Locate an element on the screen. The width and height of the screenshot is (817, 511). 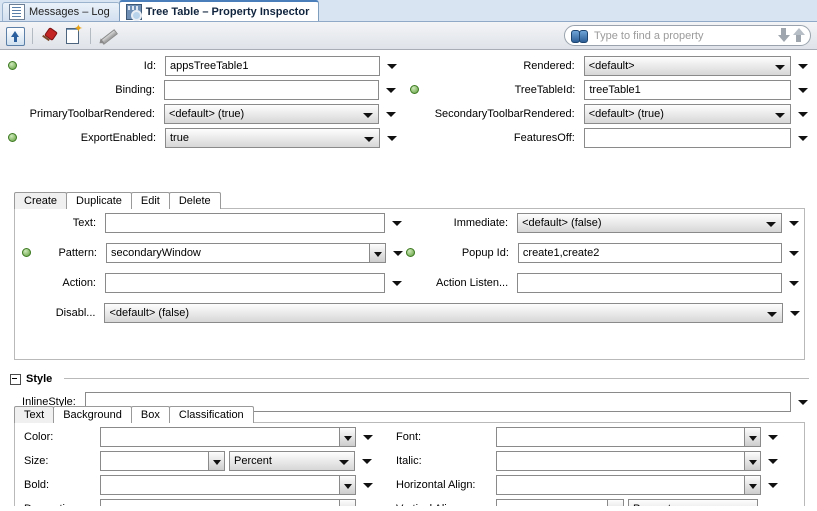
property-label: Action: is located at coordinates (79, 282).